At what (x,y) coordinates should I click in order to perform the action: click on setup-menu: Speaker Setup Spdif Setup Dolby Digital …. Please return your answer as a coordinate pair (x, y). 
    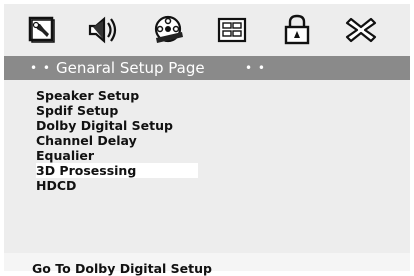
    Looking at the image, I should click on (117, 140).